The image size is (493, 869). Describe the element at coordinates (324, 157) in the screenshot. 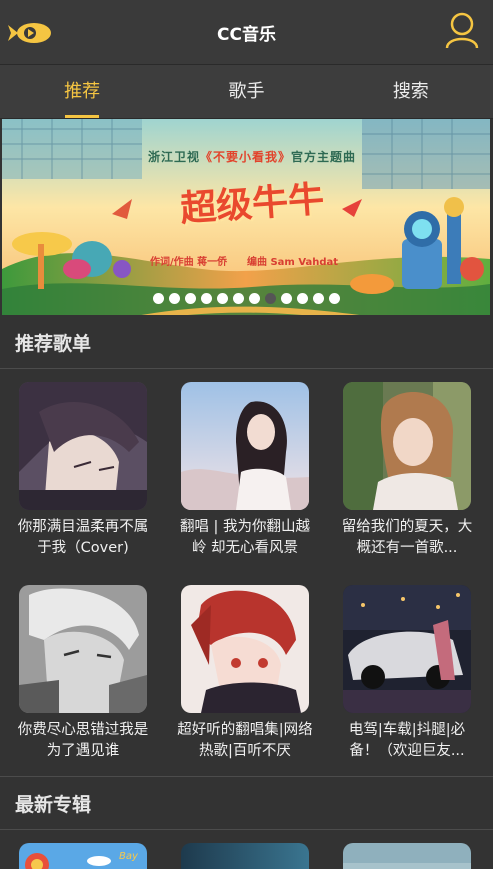

I see `banner-subtitle-suffix: 官方主题曲` at that location.